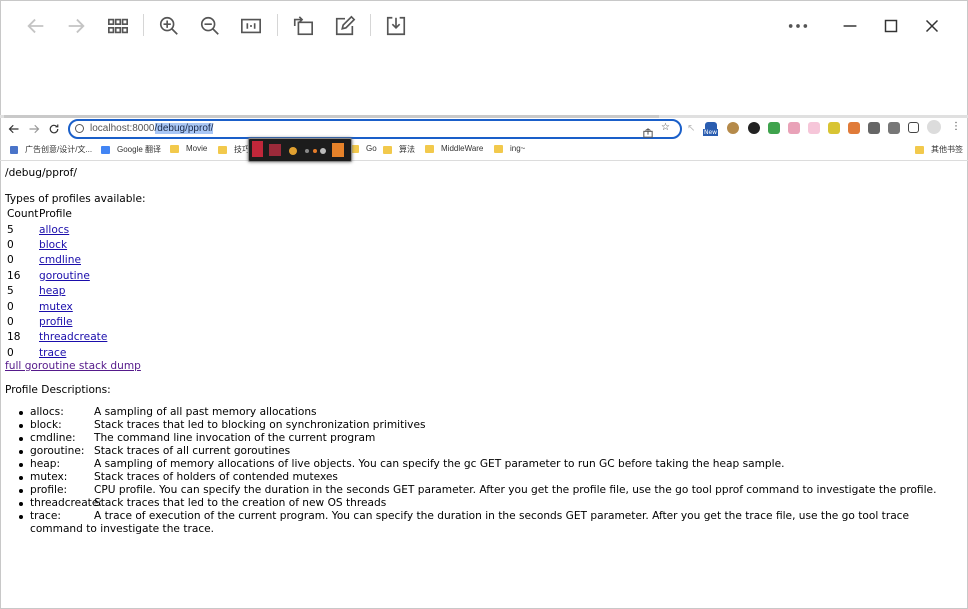 The width and height of the screenshot is (968, 609). I want to click on side-panel-icon, so click(913, 127).